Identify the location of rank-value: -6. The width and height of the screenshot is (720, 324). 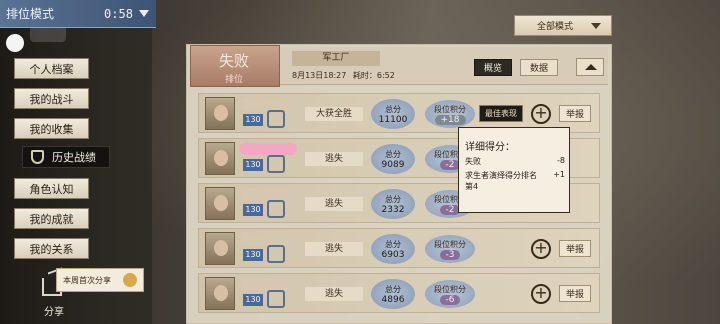
(450, 299).